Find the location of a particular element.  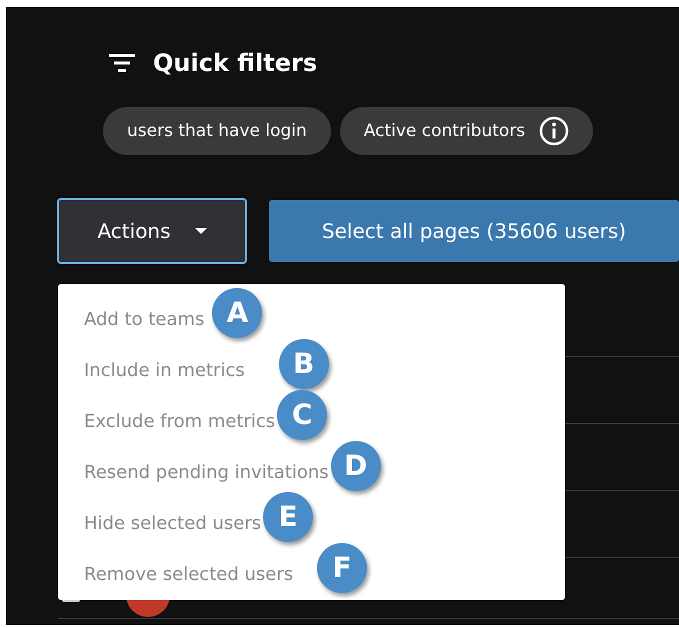

callout-badge: B is located at coordinates (303, 363).